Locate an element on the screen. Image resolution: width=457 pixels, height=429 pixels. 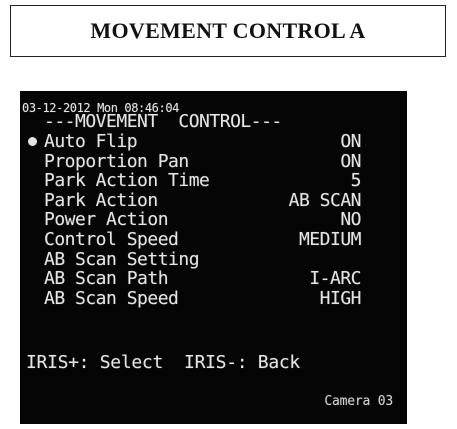
menu-item-label: Park Action Time is located at coordinates (127, 181).